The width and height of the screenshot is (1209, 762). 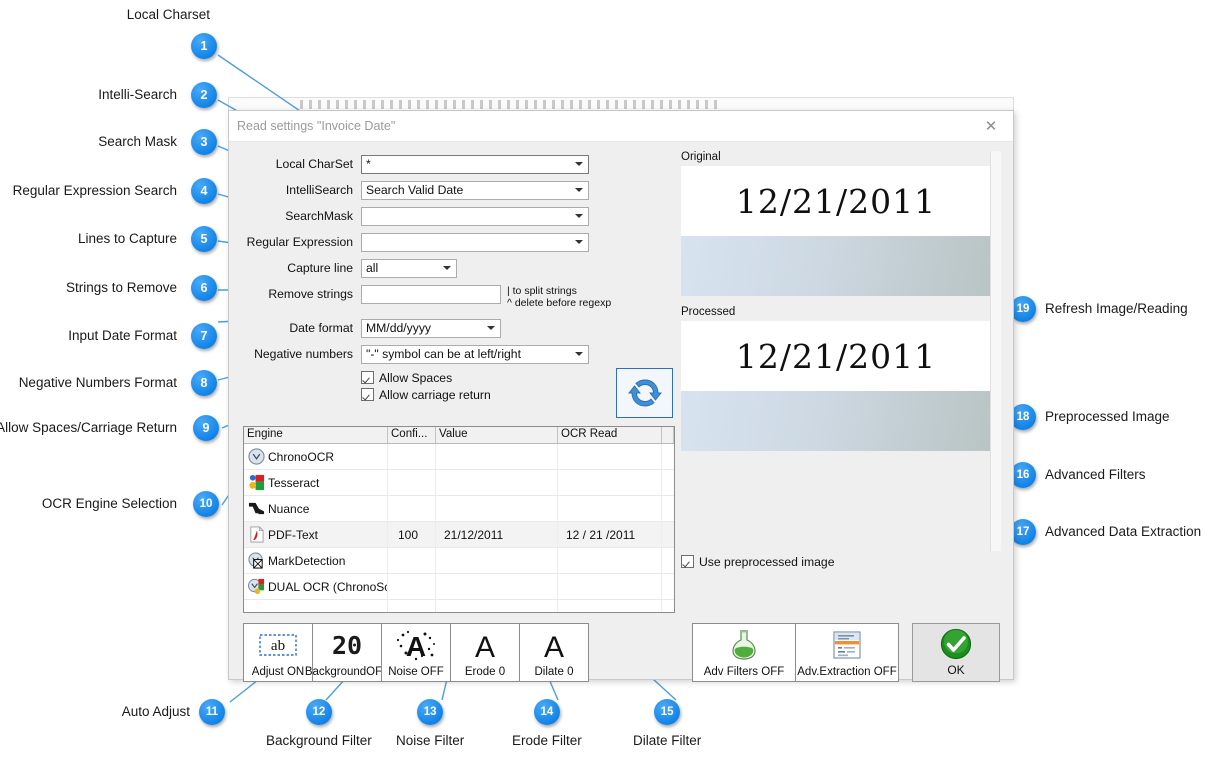 I want to click on grid-cell-engine-label: Tesseract, so click(x=294, y=482).